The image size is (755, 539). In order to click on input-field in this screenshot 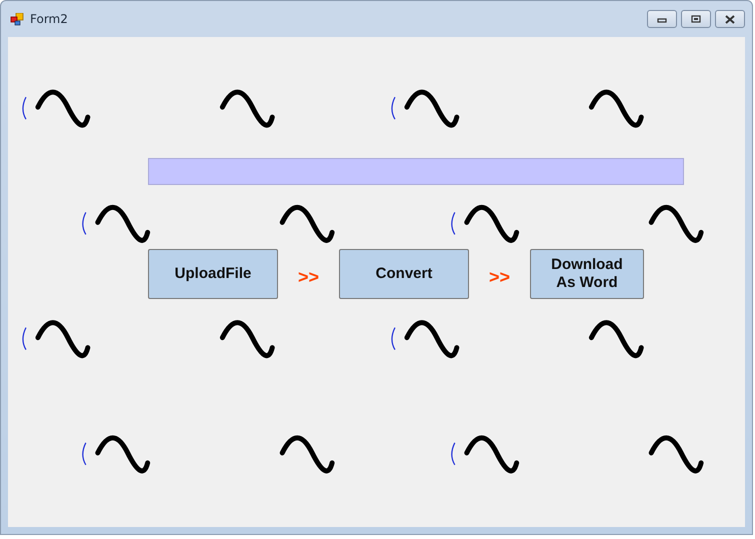, I will do `click(416, 171)`.